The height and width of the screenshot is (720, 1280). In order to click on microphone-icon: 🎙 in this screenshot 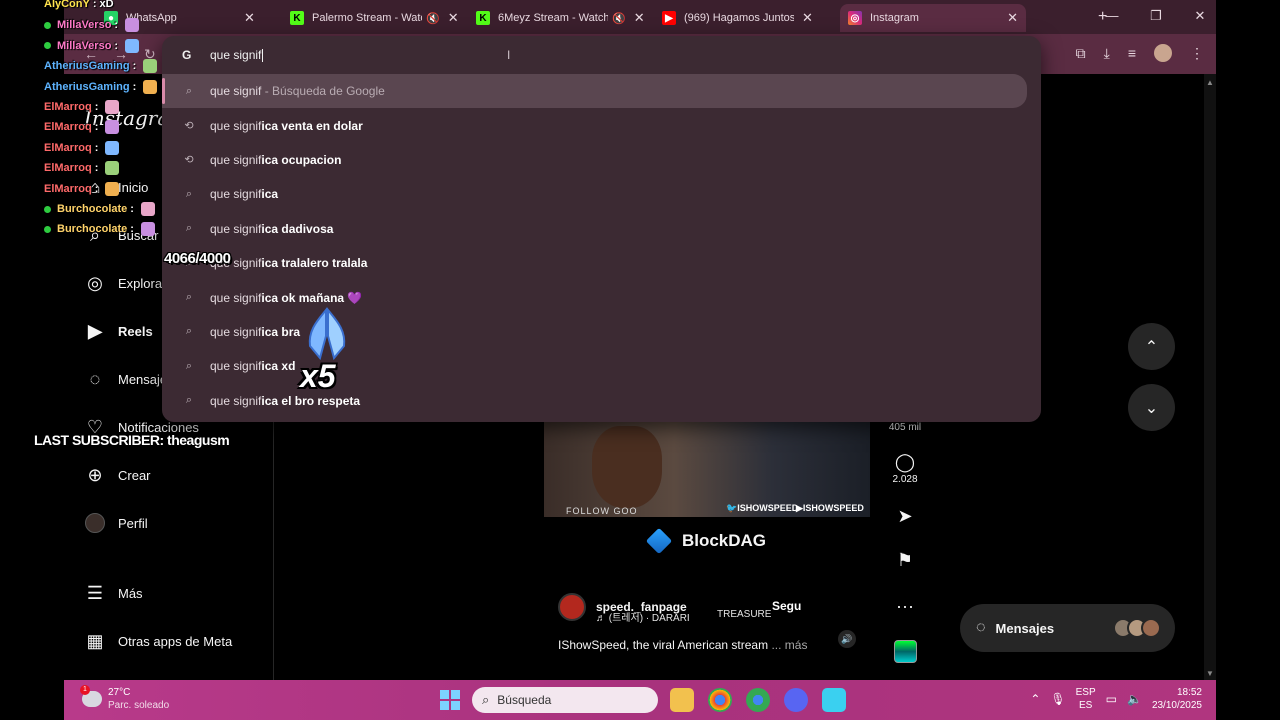, I will do `click(1057, 699)`.